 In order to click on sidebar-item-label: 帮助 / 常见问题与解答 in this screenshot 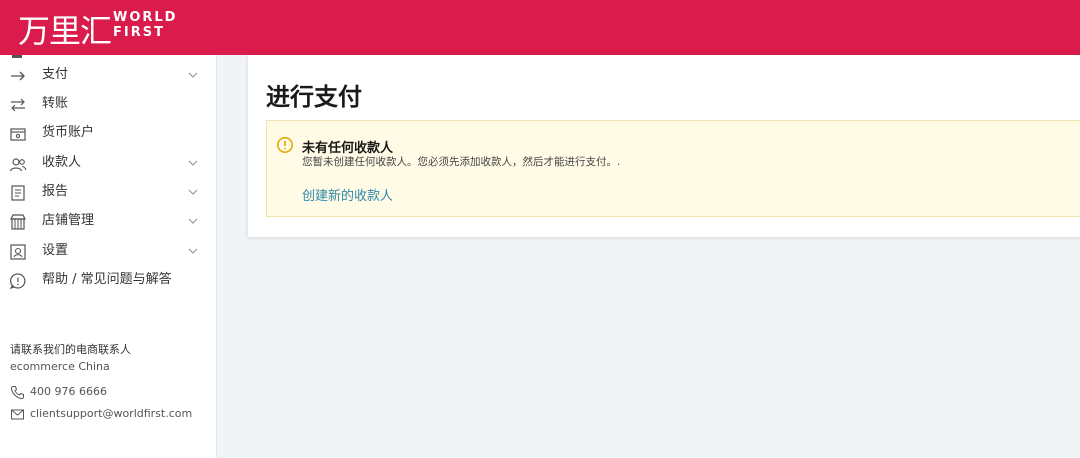, I will do `click(107, 279)`.